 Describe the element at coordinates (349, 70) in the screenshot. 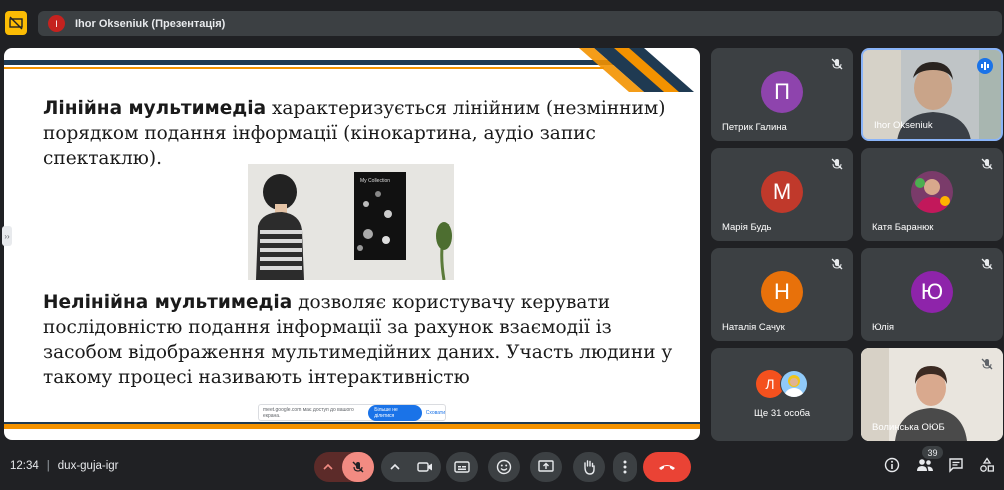

I see `slide-top-stripes` at that location.